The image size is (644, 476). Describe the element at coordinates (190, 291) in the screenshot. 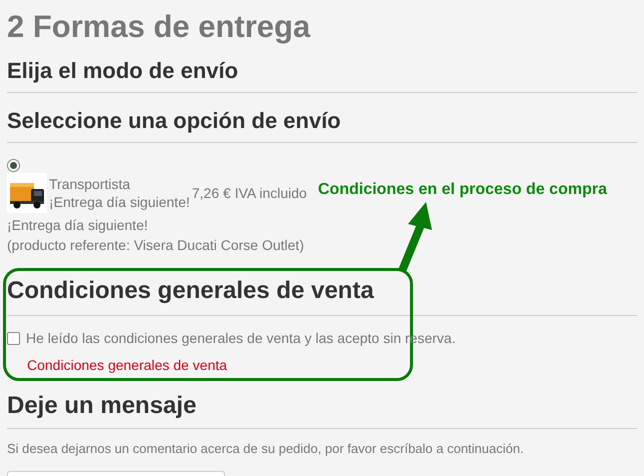

I see `section-heading: Condiciones generales de venta` at that location.